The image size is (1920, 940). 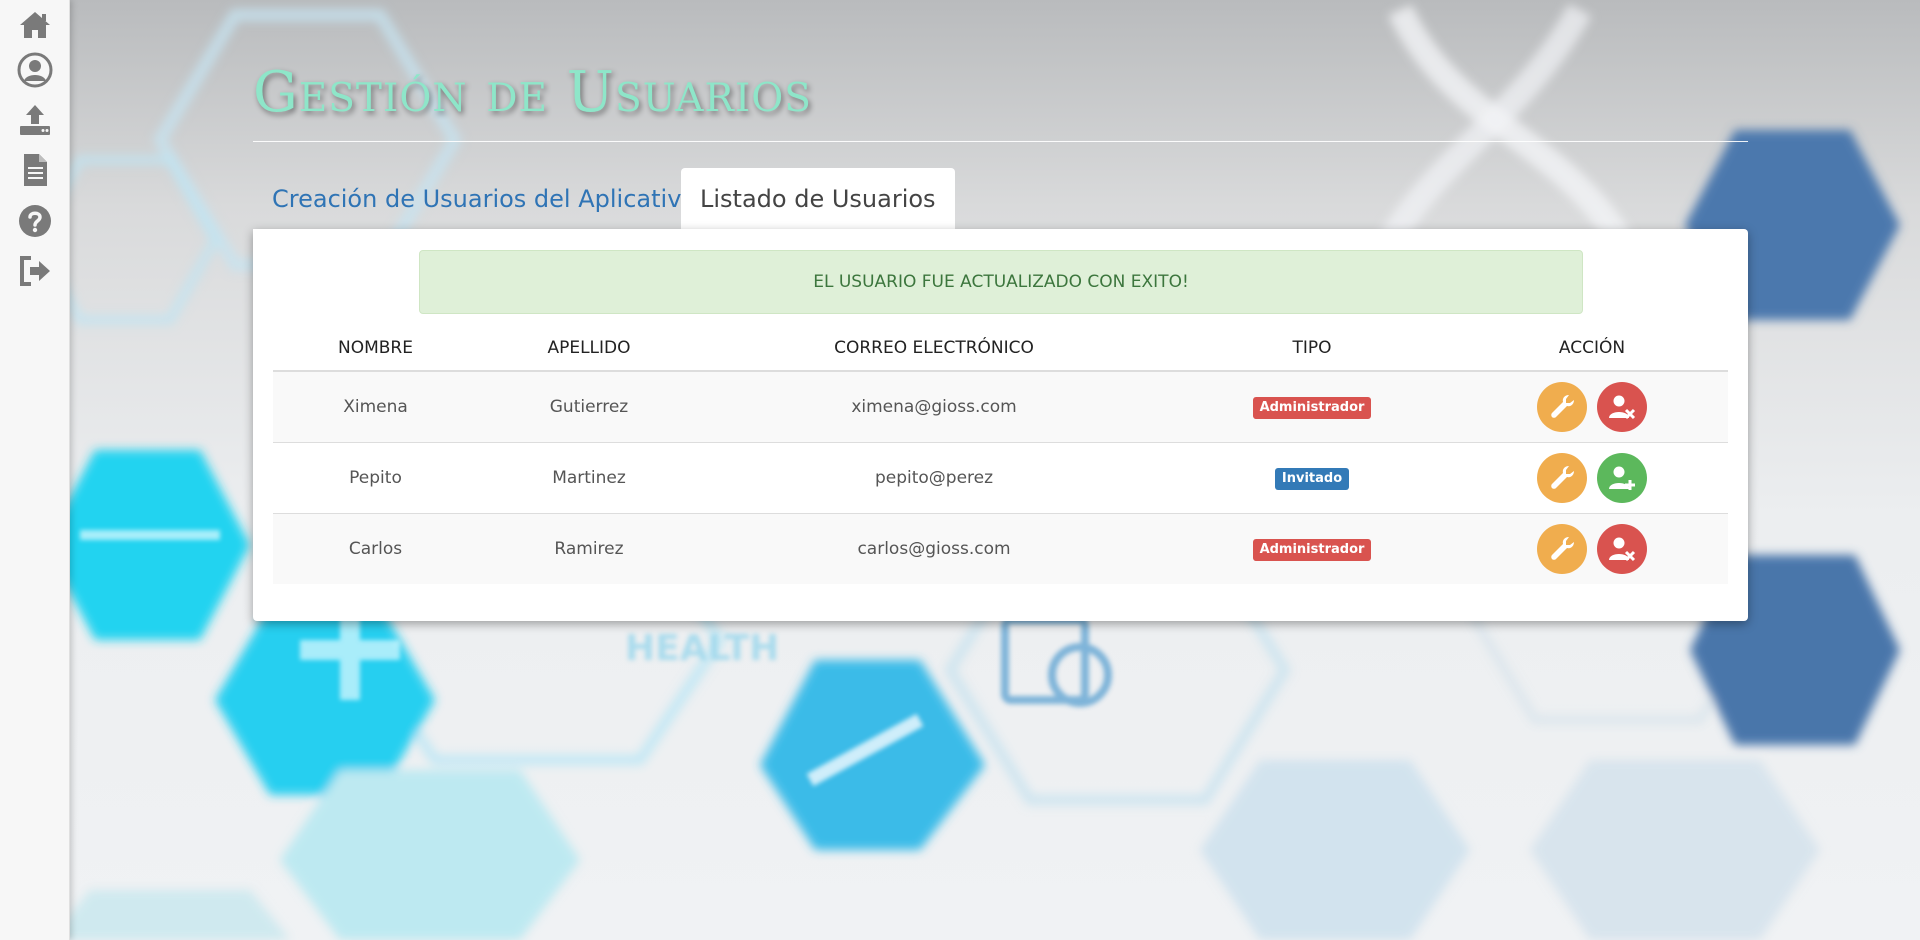 I want to click on cell-apellido: Gutierrez, so click(x=589, y=407).